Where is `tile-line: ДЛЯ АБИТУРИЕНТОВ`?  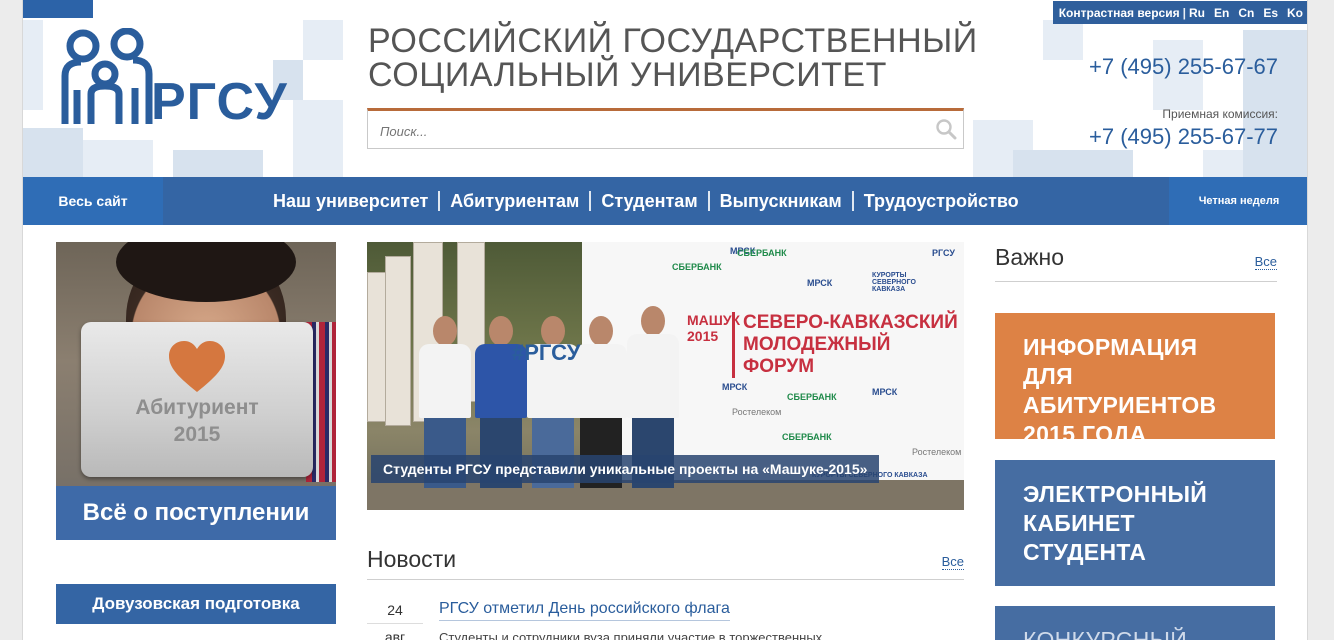
tile-line: ДЛЯ АБИТУРИЕНТОВ is located at coordinates (1120, 390).